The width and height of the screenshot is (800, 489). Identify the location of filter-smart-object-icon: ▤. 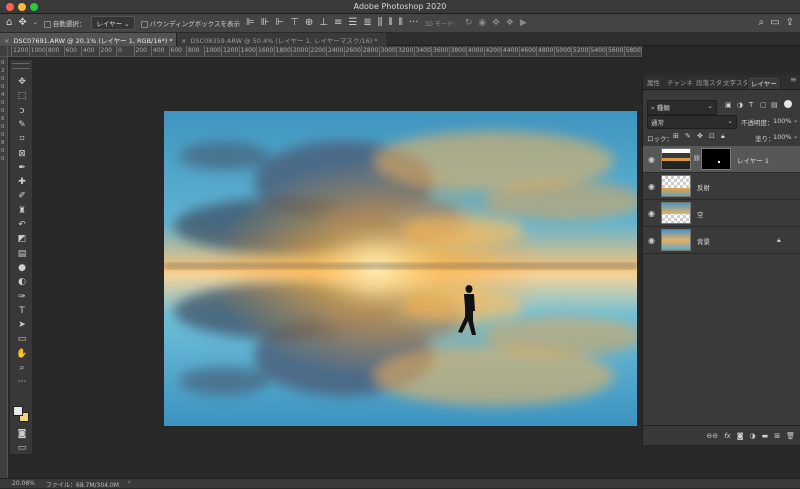
(774, 105).